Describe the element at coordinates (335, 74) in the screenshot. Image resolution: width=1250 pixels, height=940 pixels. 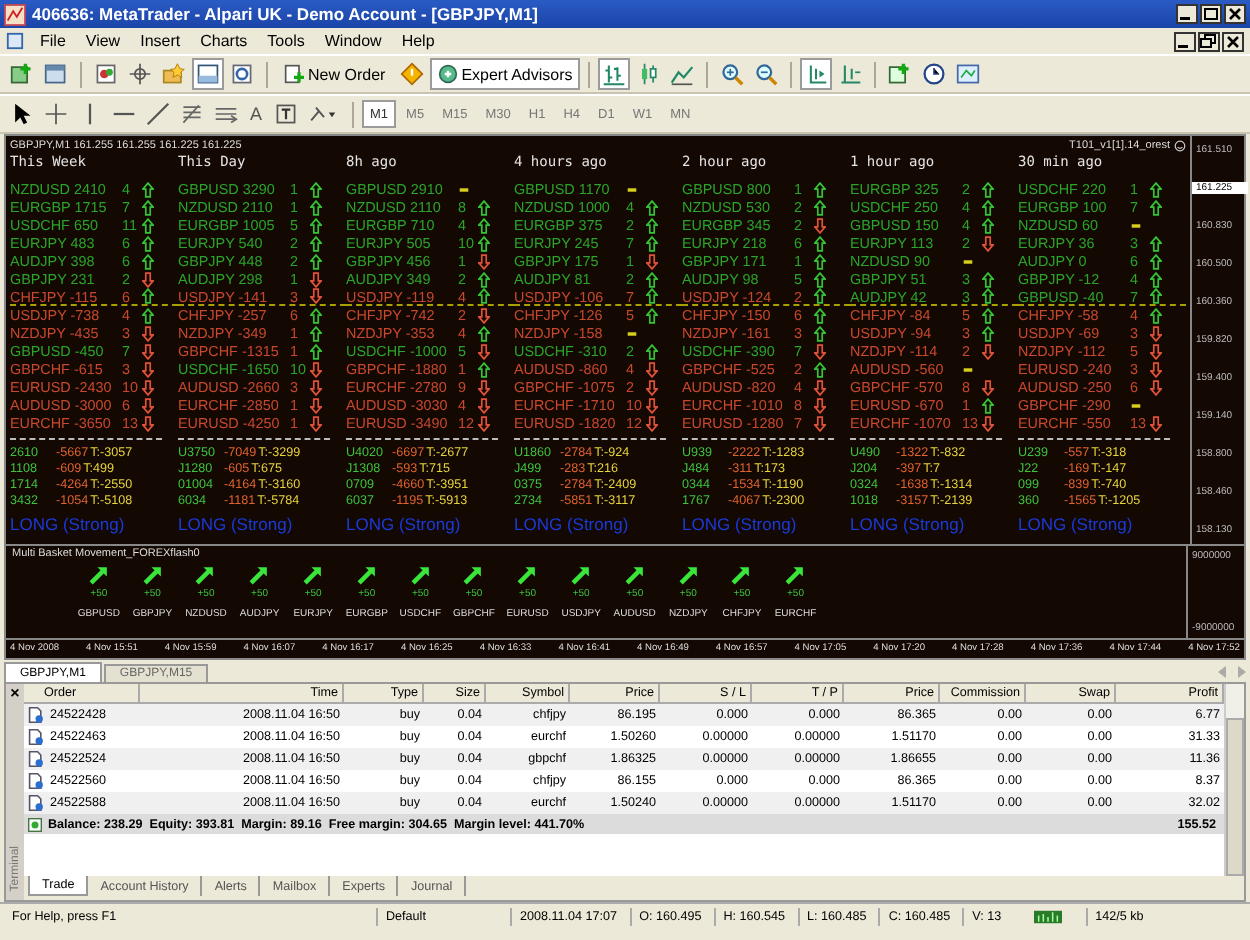
I see `new-order-button: New Order` at that location.